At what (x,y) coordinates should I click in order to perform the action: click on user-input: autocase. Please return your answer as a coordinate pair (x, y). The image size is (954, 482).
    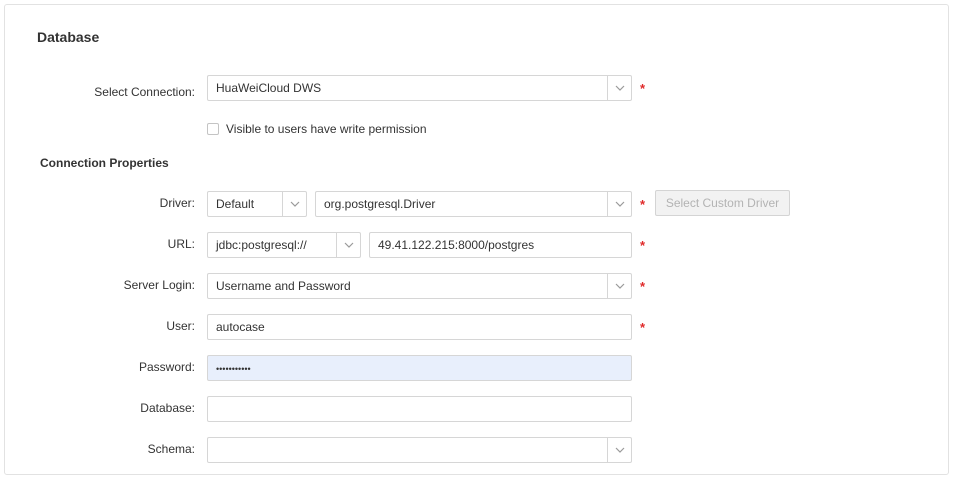
    Looking at the image, I should click on (419, 327).